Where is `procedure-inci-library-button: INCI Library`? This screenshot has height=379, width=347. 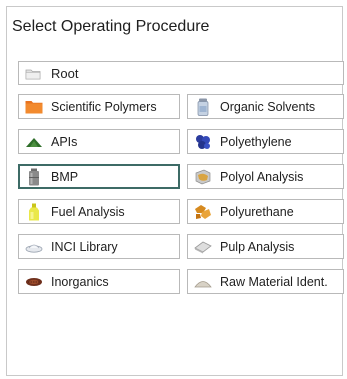 procedure-inci-library-button: INCI Library is located at coordinates (99, 246).